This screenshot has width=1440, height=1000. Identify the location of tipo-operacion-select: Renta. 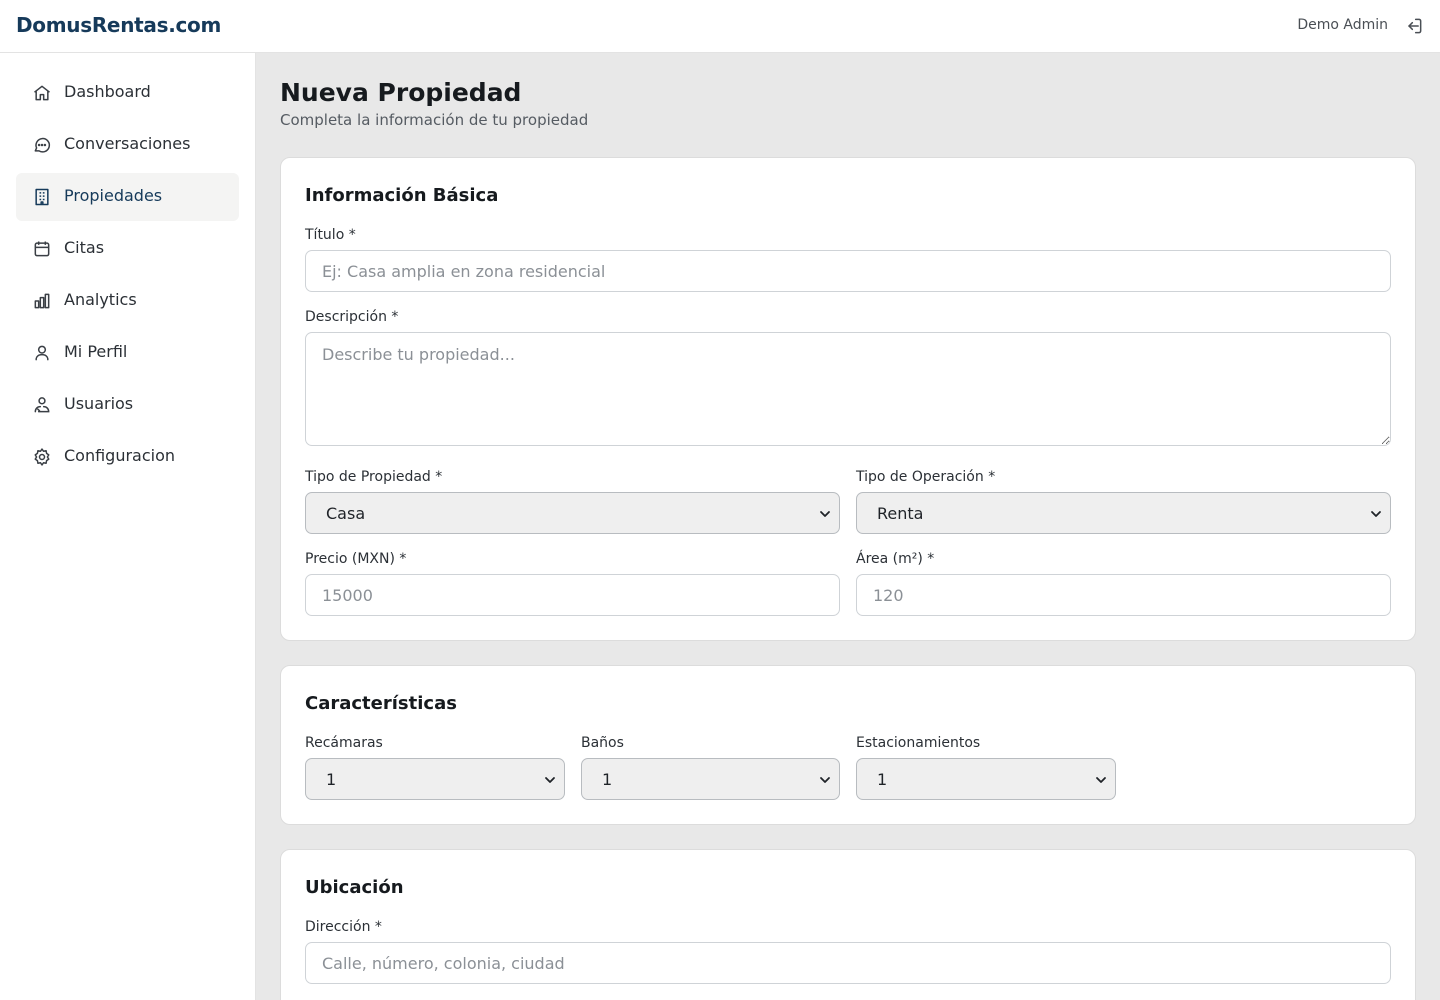
(1123, 513).